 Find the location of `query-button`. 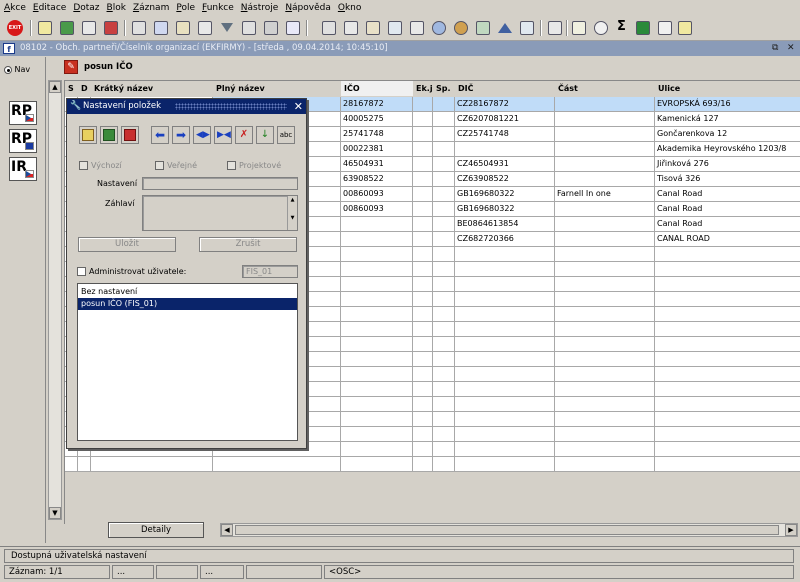

query-button is located at coordinates (139, 28).